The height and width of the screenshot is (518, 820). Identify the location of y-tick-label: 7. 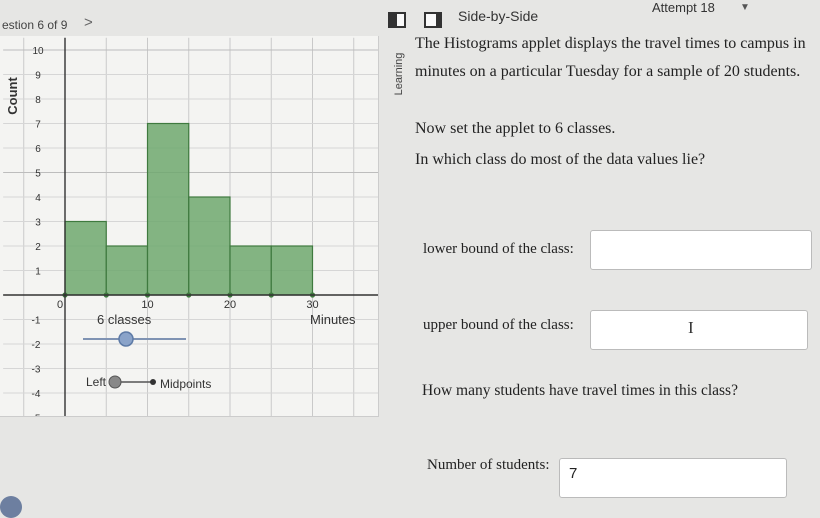
(38, 125).